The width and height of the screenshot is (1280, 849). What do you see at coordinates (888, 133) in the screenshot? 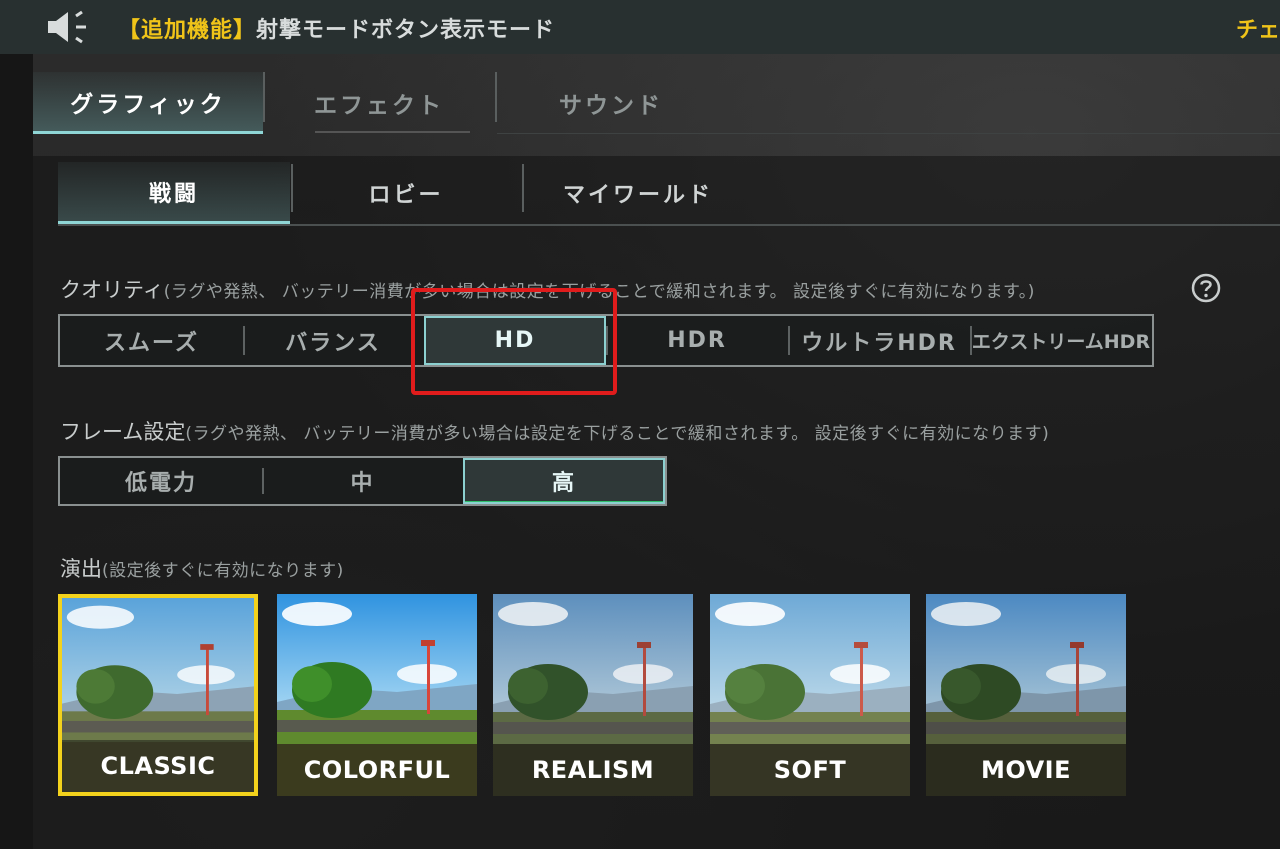
I see `tab-baseline` at bounding box center [888, 133].